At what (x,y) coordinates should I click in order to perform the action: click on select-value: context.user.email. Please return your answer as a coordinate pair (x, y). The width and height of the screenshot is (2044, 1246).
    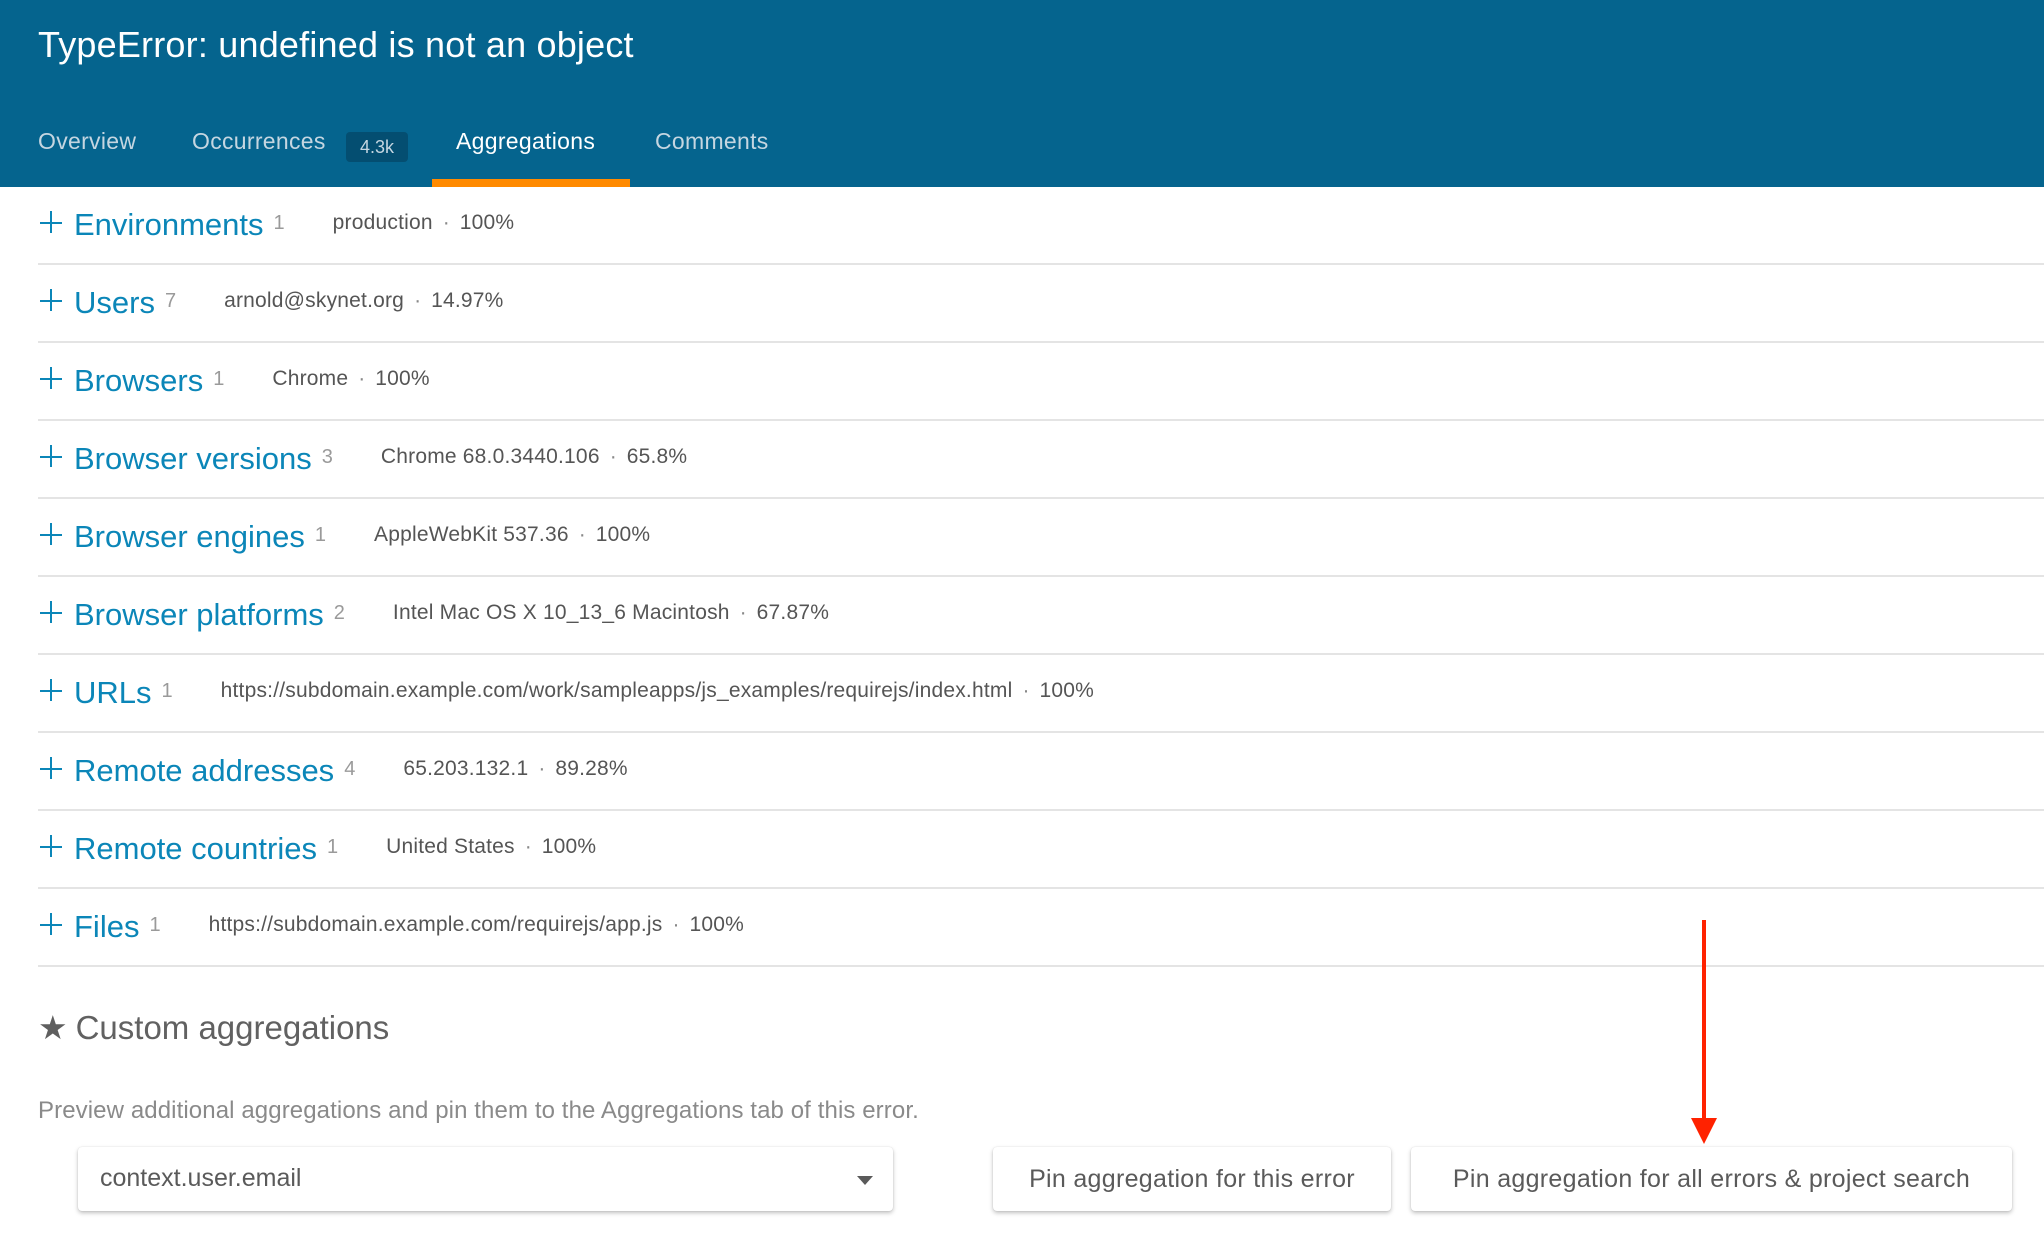
    Looking at the image, I should click on (201, 1178).